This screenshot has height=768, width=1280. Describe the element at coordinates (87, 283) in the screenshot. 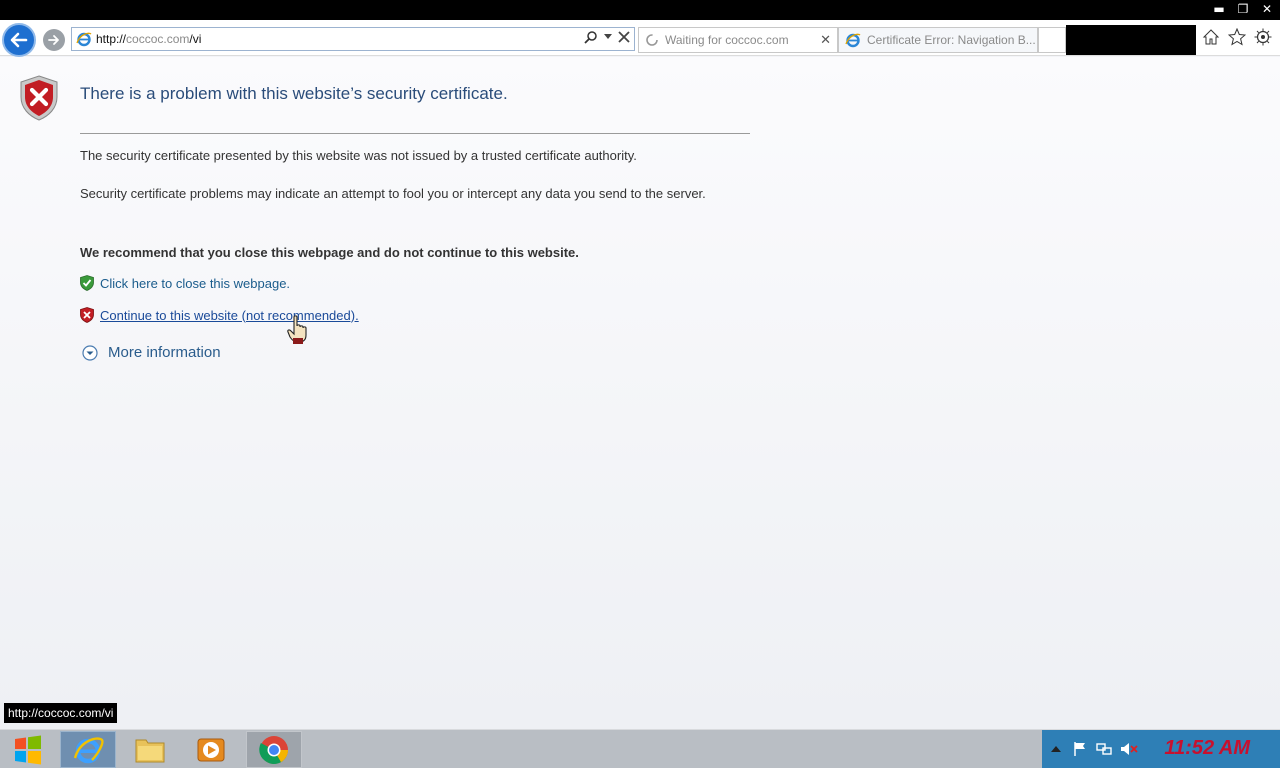

I see `green-shield-check-icon` at that location.